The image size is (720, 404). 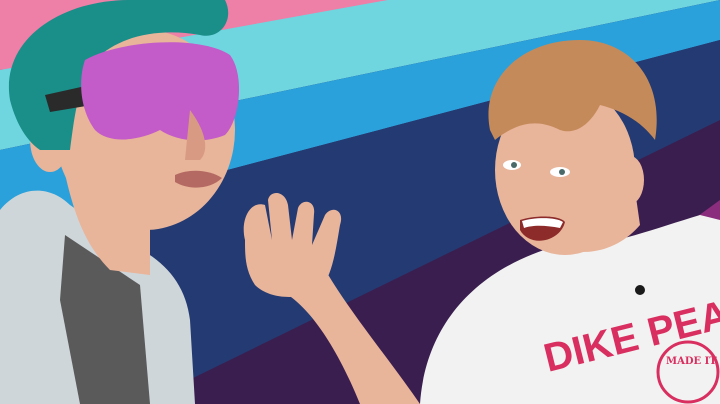 I want to click on lapel-microphone-icon, so click(x=640, y=290).